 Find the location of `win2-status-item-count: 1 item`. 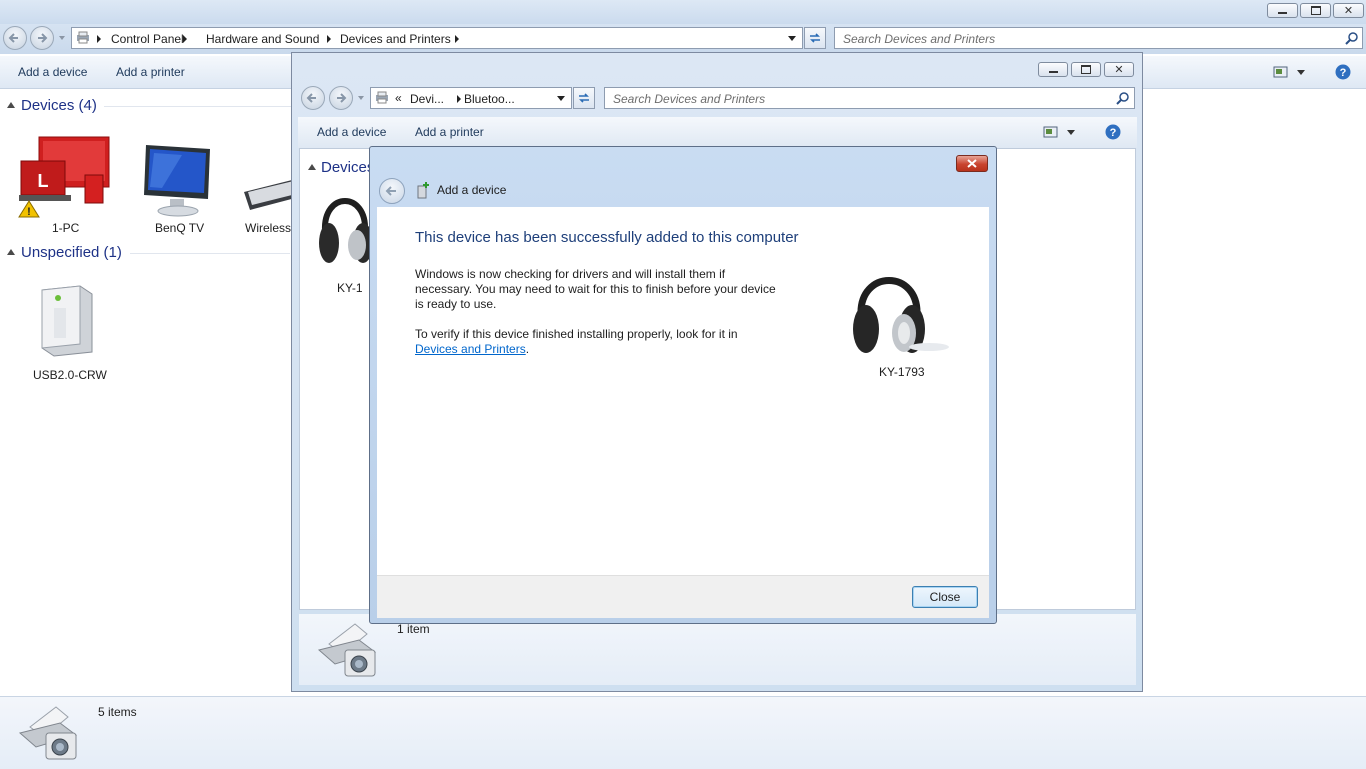

win2-status-item-count: 1 item is located at coordinates (413, 629).